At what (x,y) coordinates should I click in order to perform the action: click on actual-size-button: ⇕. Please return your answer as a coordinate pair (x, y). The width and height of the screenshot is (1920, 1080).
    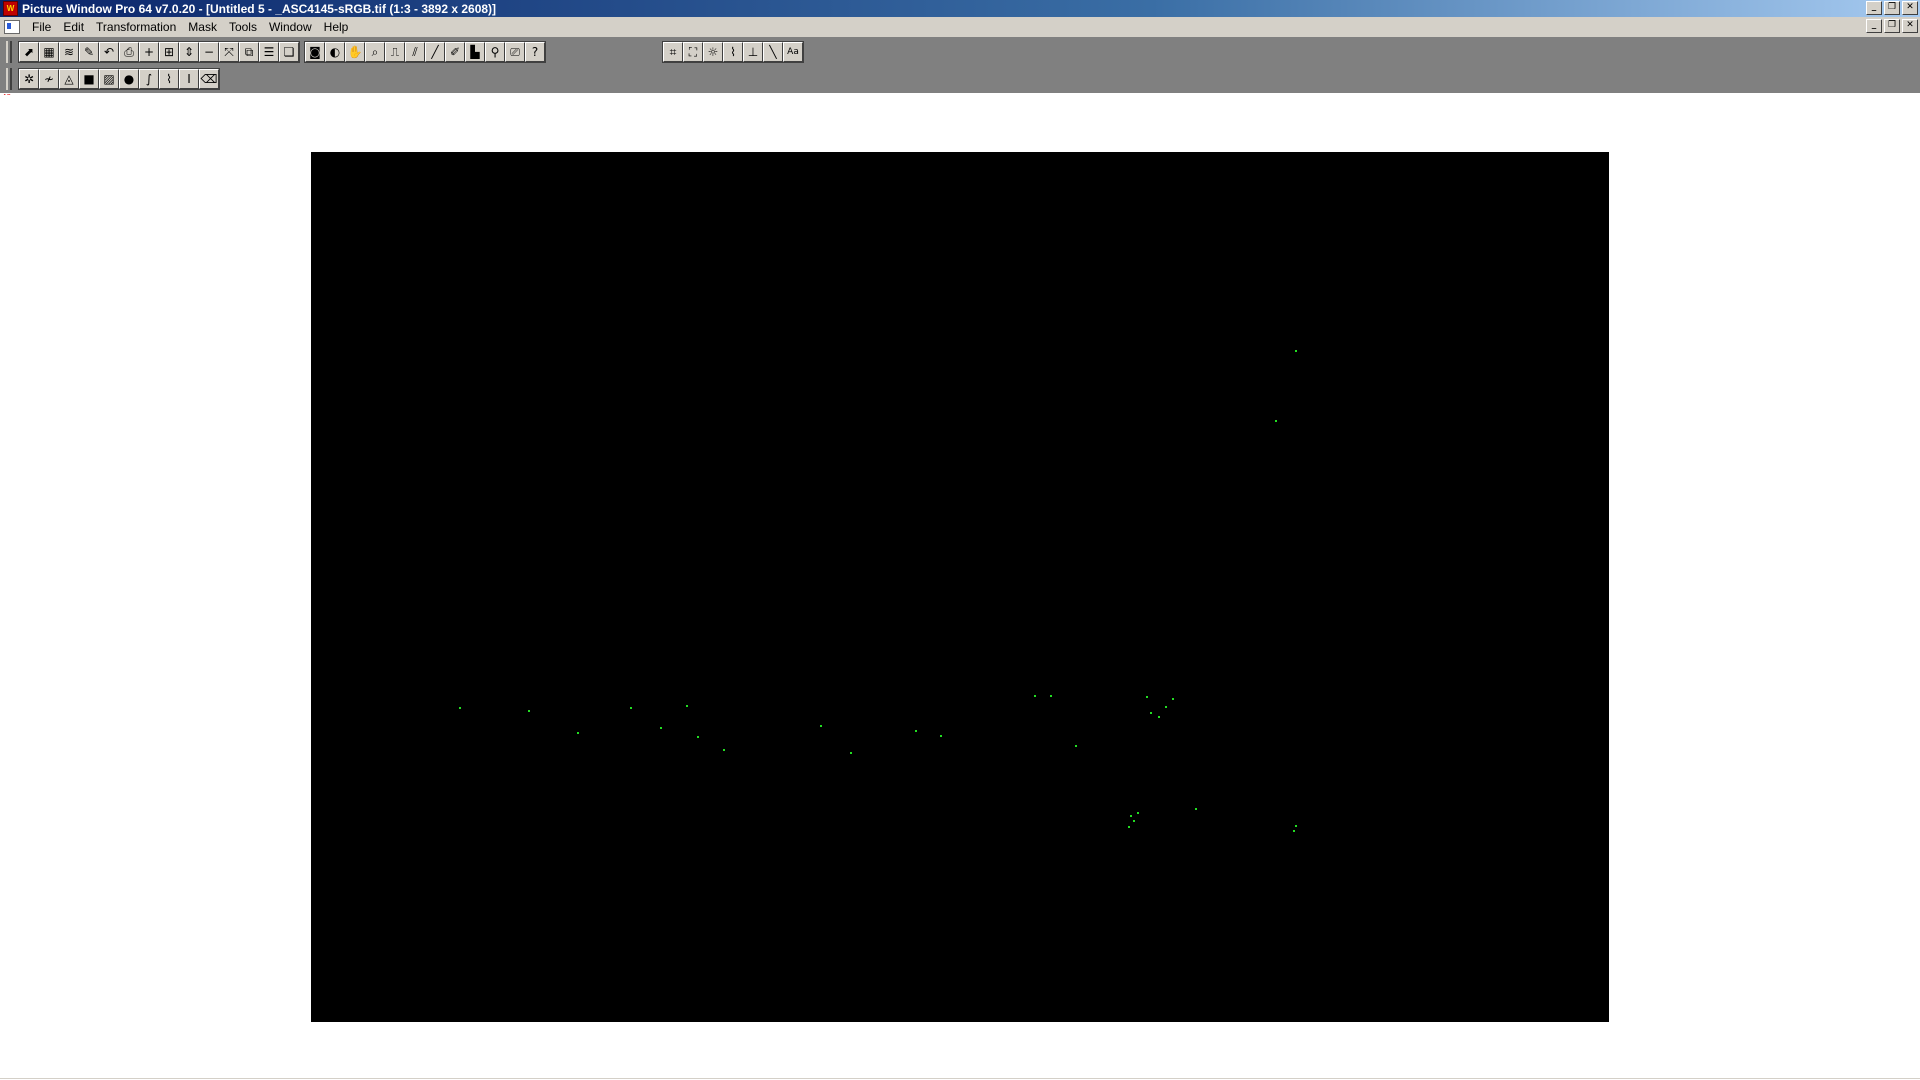
    Looking at the image, I should click on (189, 52).